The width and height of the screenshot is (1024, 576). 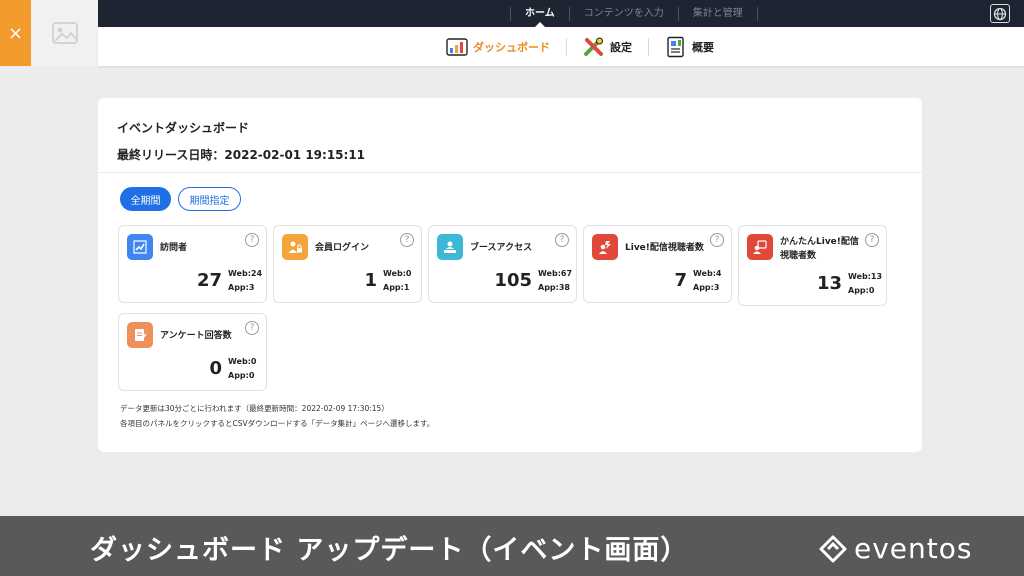 What do you see at coordinates (64, 33) in the screenshot?
I see `image-placeholder-icon` at bounding box center [64, 33].